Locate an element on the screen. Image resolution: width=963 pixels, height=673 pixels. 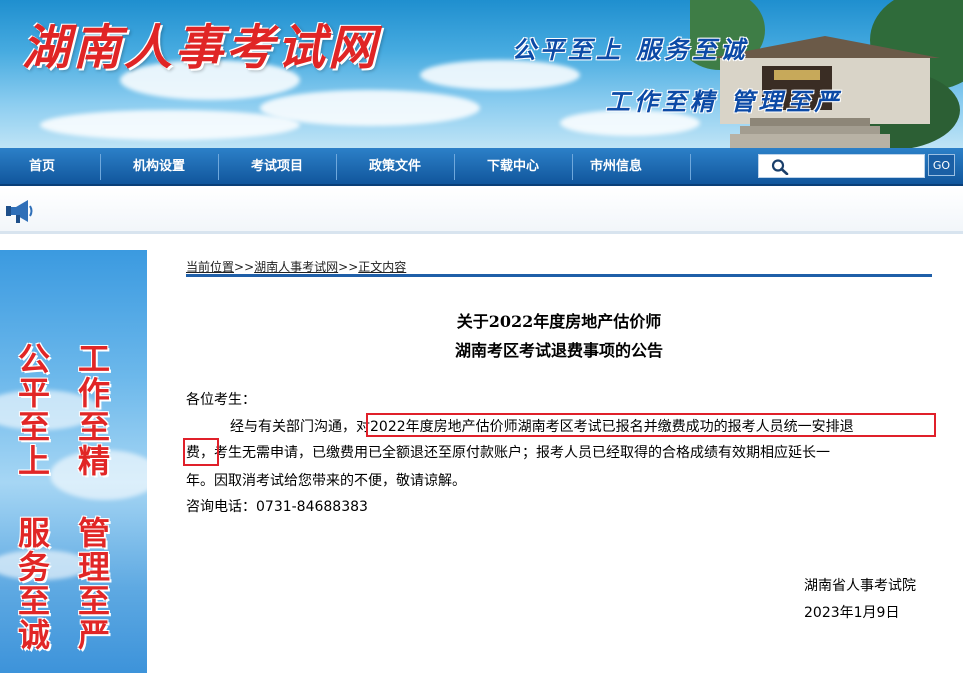
nav-item-home: 首页 is located at coordinates (42, 167).